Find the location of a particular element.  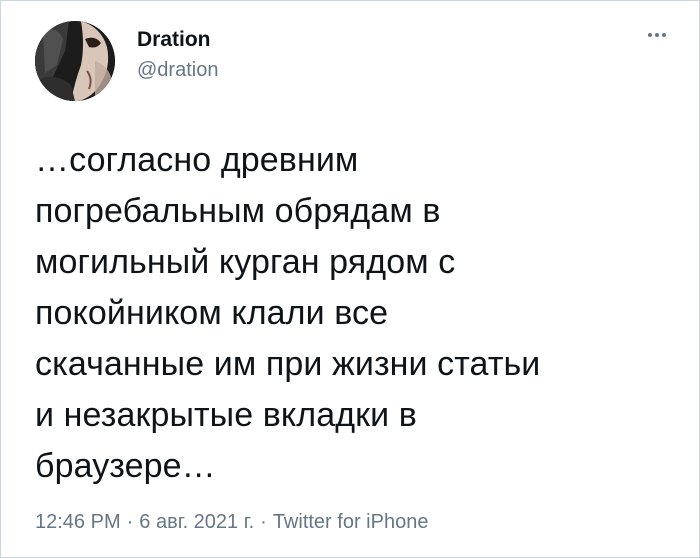

tweet-date: 6 авг. 2021 г. is located at coordinates (196, 522).